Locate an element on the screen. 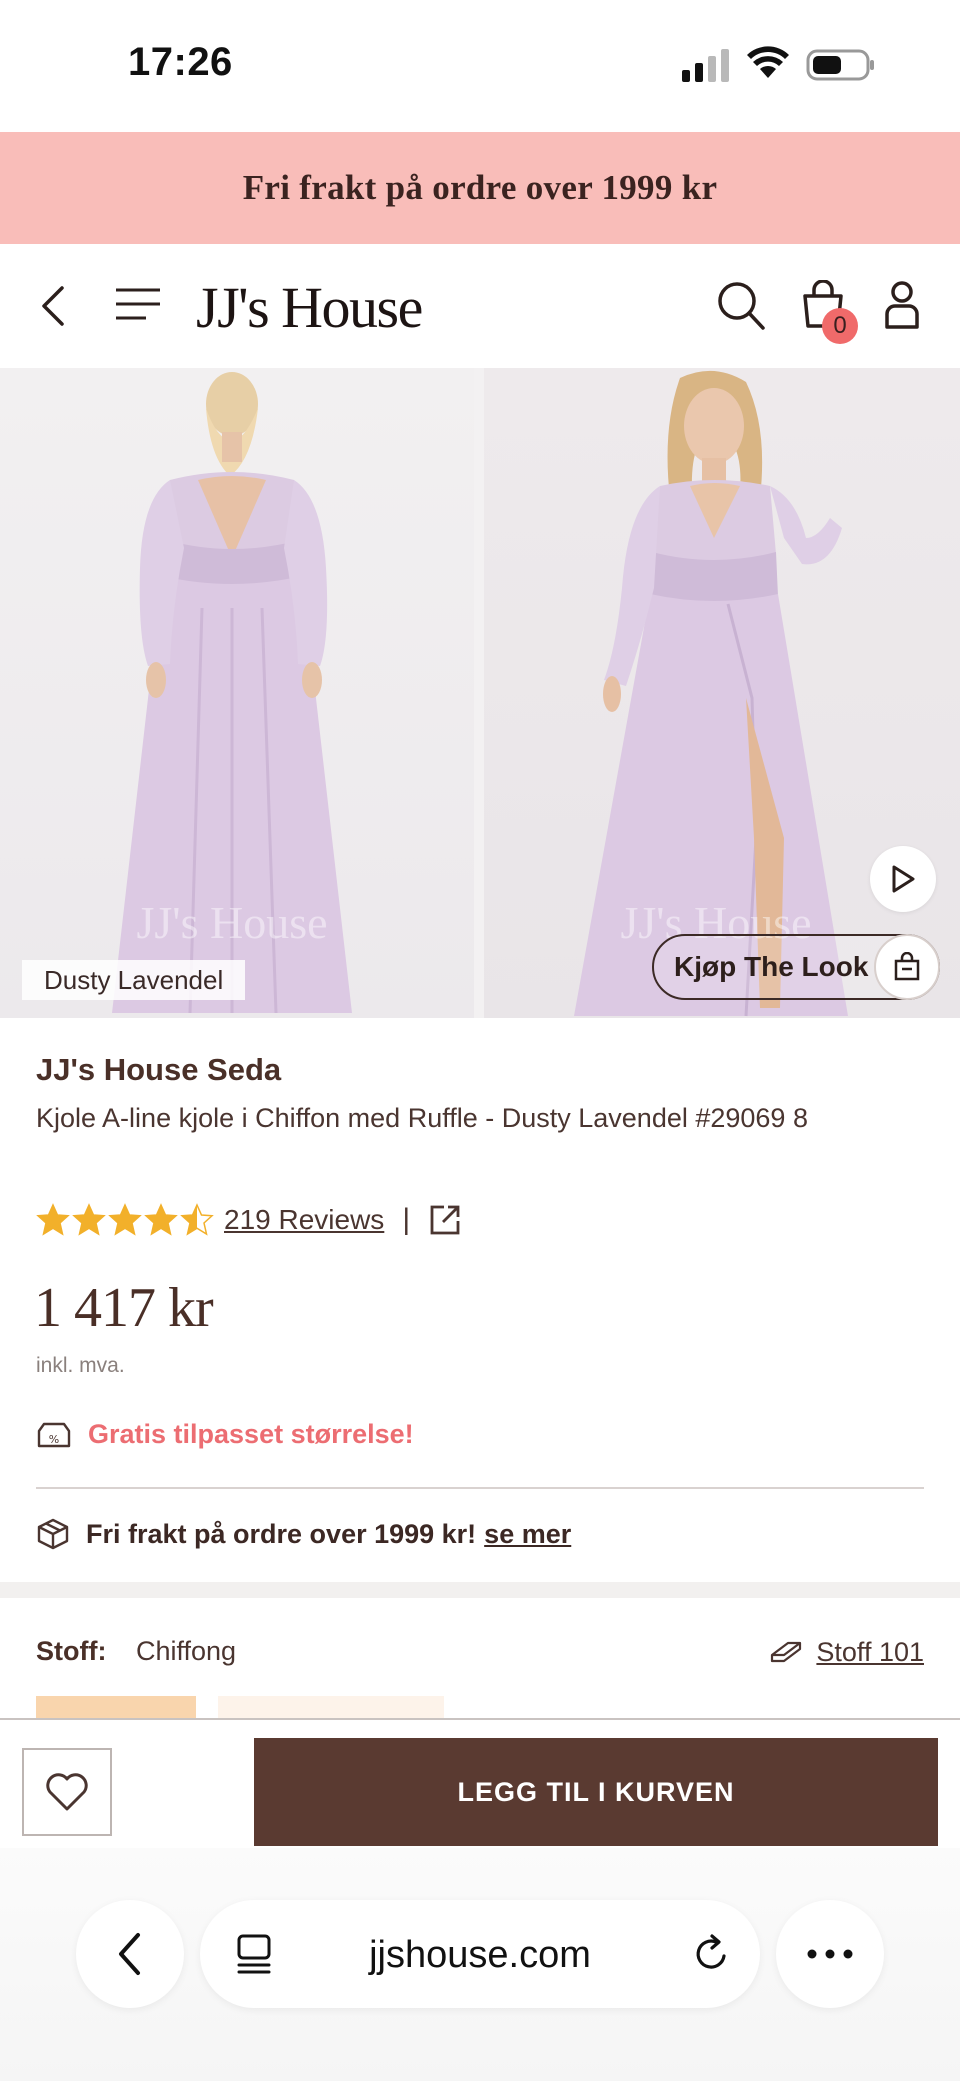 Image resolution: width=960 pixels, height=2081 pixels. status-time: 17:26 is located at coordinates (180, 62).